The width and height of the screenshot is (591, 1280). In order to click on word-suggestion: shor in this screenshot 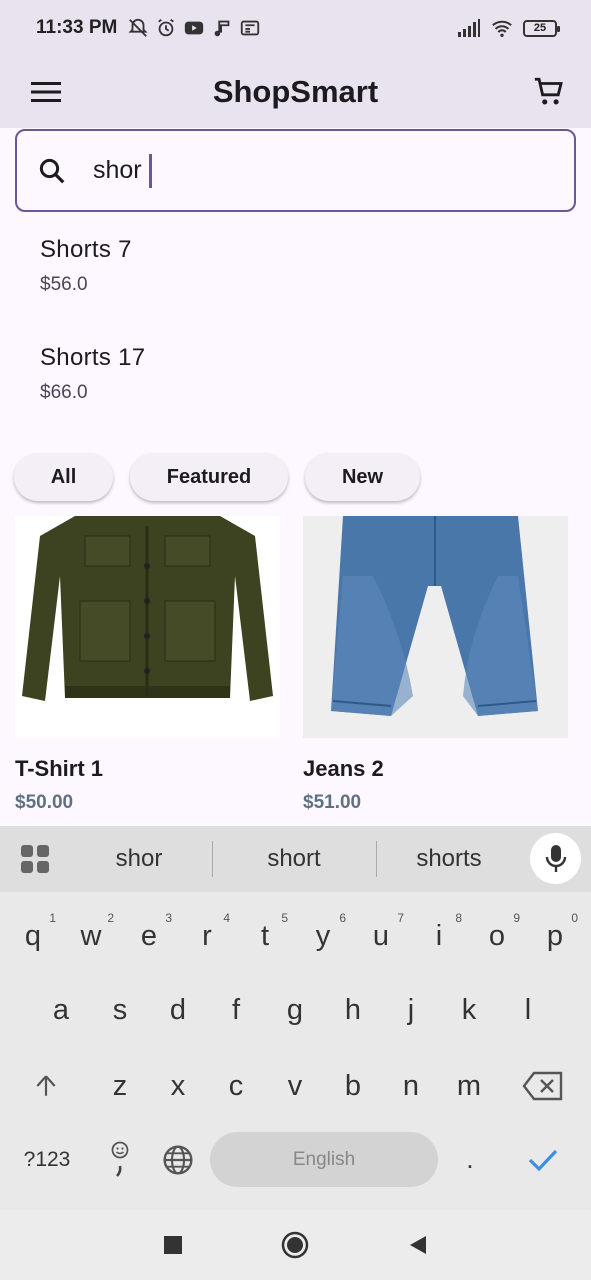, I will do `click(139, 859)`.